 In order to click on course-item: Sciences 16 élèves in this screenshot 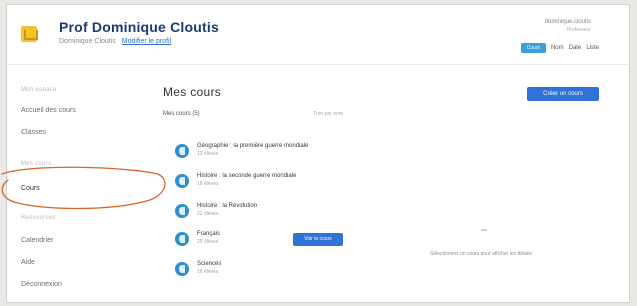, I will do `click(256, 270)`.